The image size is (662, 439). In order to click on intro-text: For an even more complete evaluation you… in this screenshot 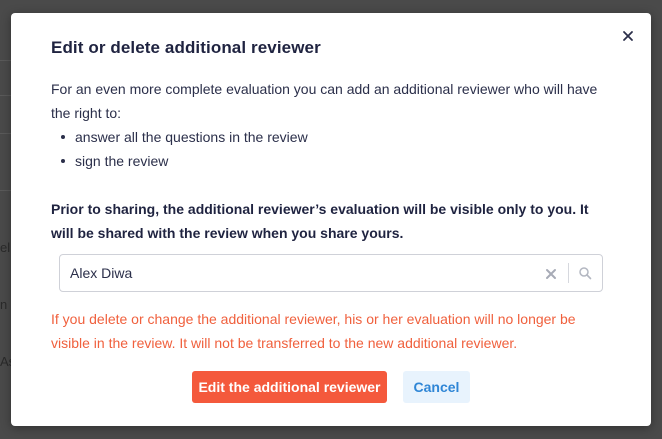, I will do `click(324, 101)`.